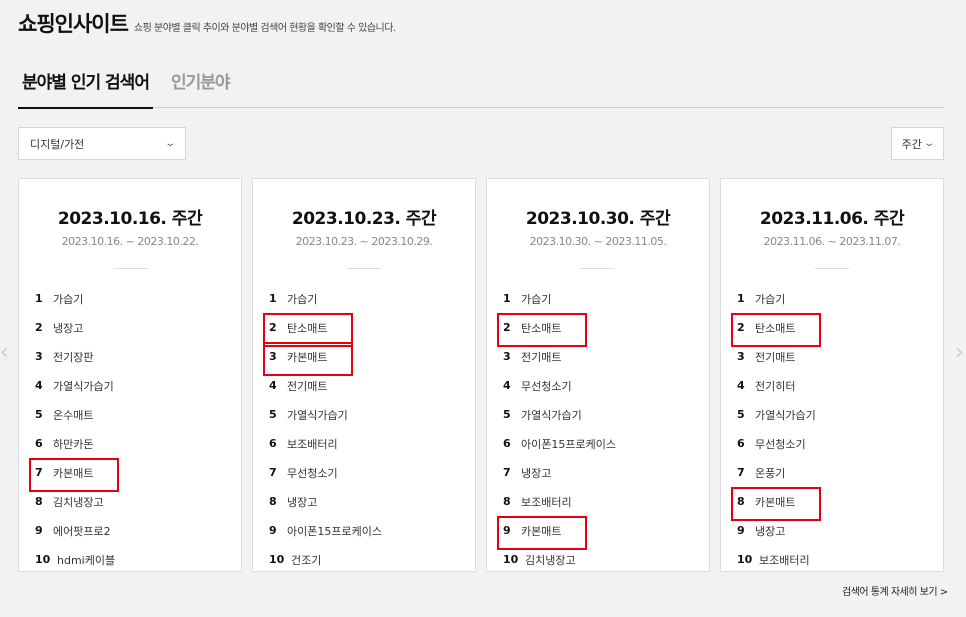  Describe the element at coordinates (364, 559) in the screenshot. I see `keyword-list-item: 10 건조기` at that location.